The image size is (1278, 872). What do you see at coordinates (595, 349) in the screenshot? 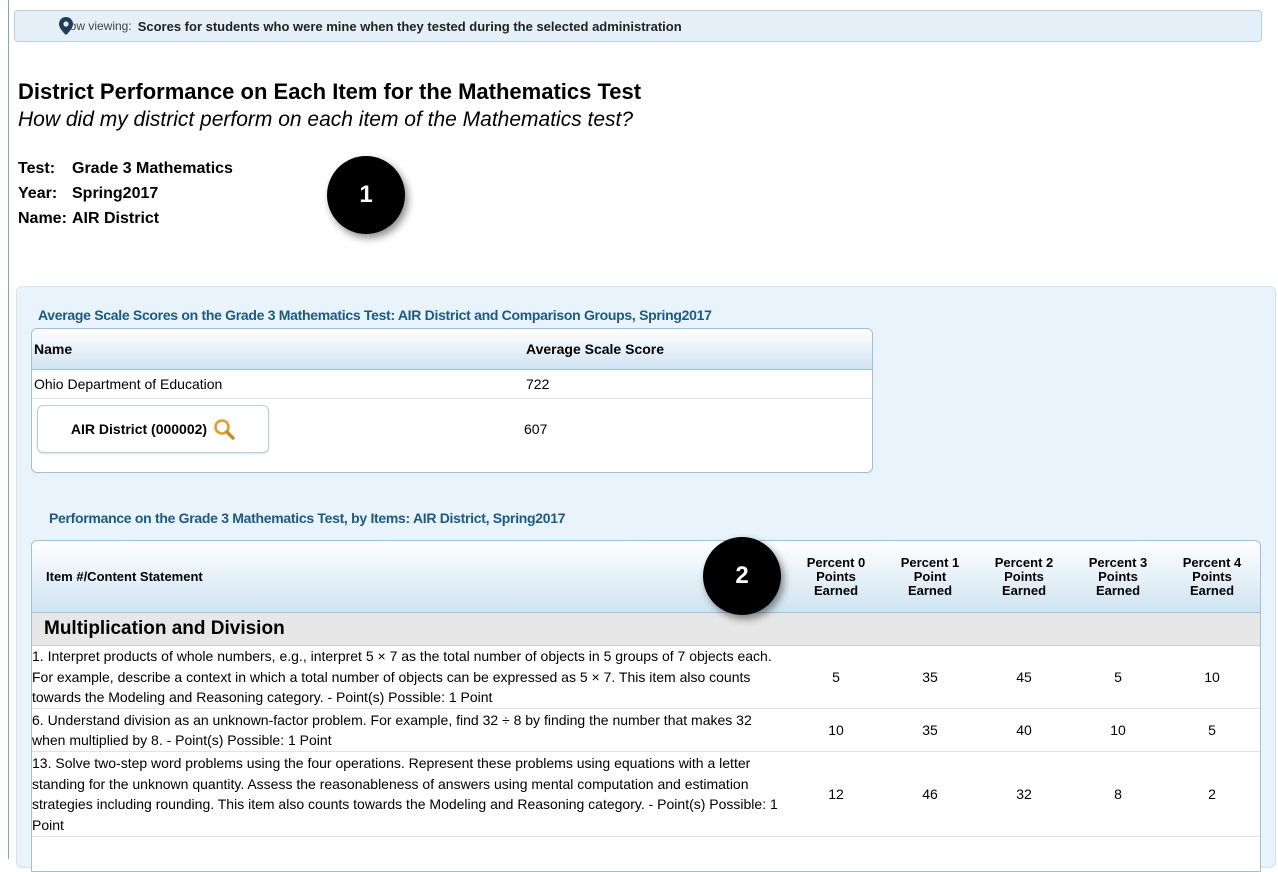
I see `col-header-score: Average Scale Score` at bounding box center [595, 349].